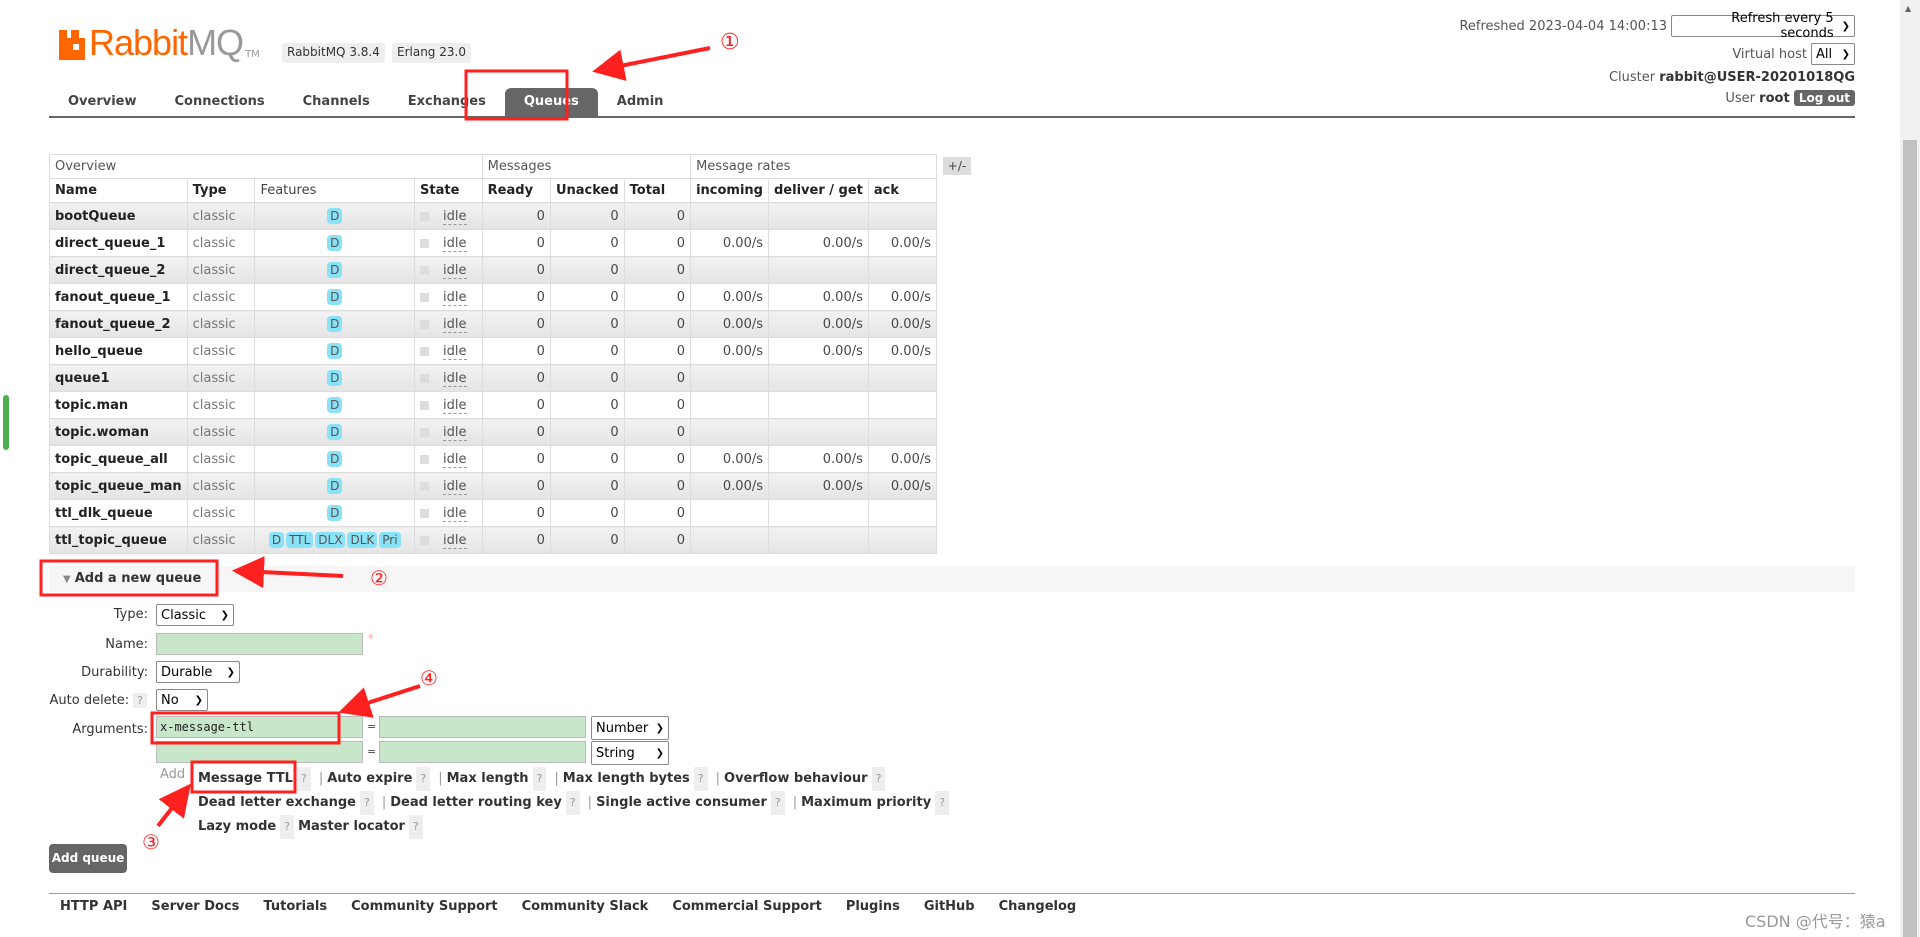  What do you see at coordinates (129, 578) in the screenshot?
I see `highlight-box-add-queue` at bounding box center [129, 578].